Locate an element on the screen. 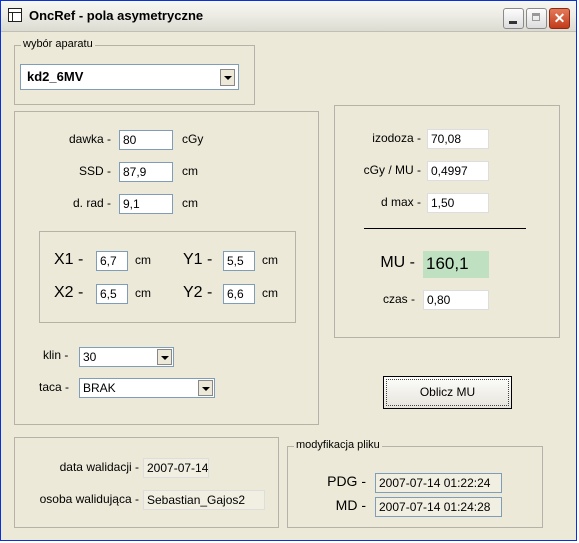 The image size is (579, 543). x1-unit: cm is located at coordinates (143, 260).